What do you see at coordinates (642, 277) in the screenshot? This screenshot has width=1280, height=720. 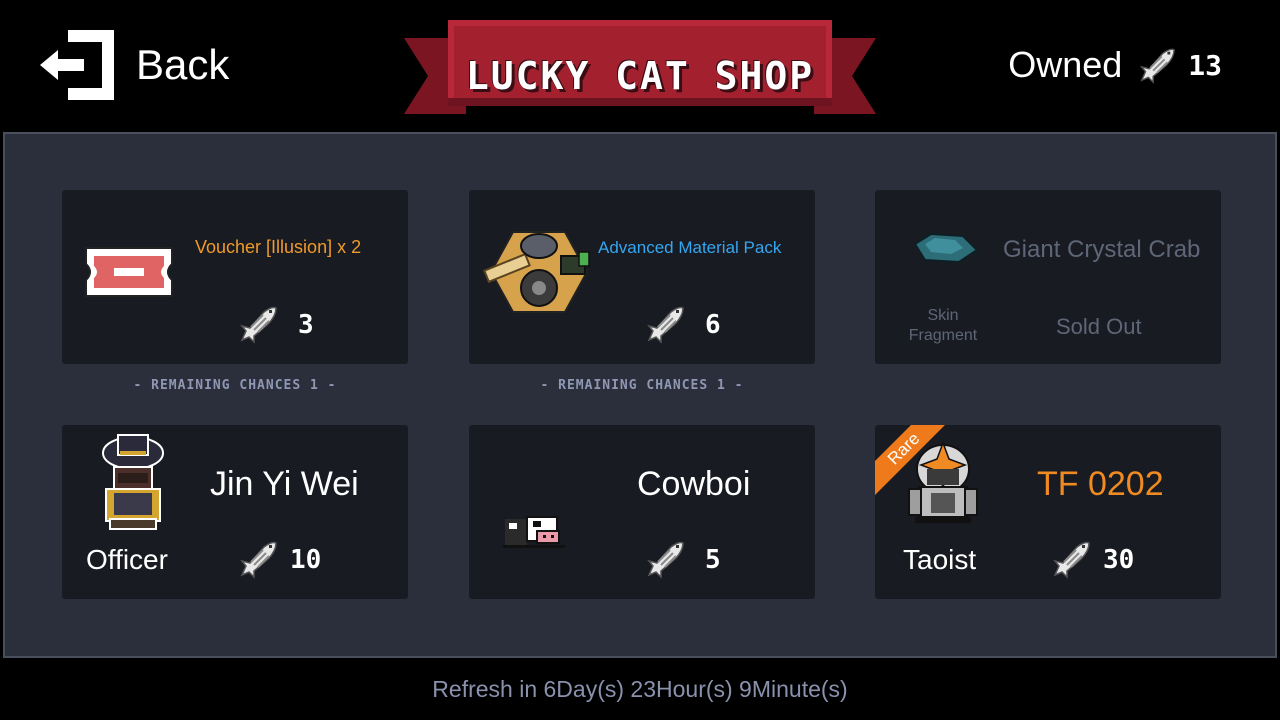 I see `shop-item-material-pack: Advanced Material Pack 6` at bounding box center [642, 277].